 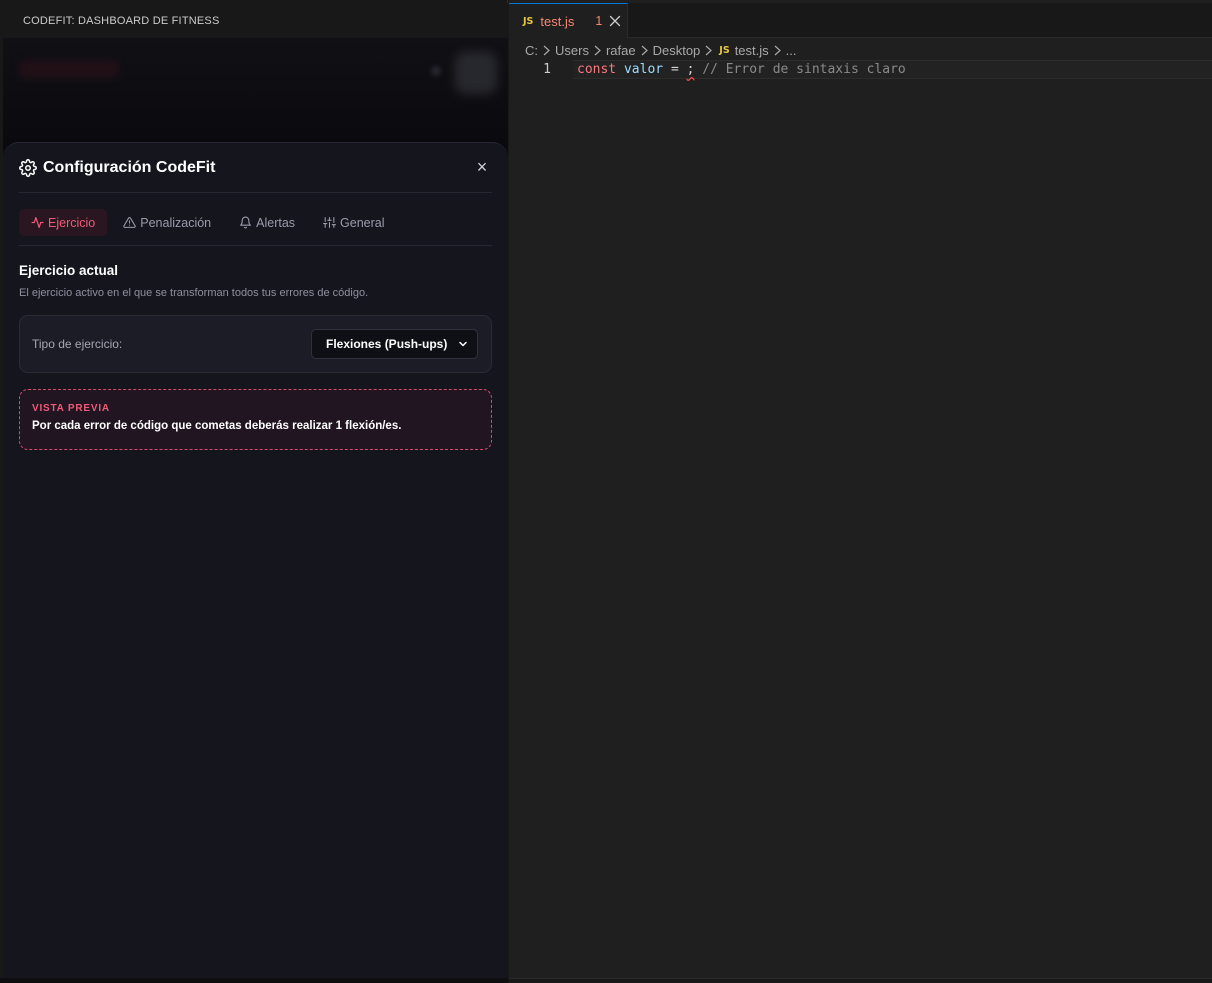 What do you see at coordinates (557, 21) in the screenshot?
I see `editor-tab-filename: test.js` at bounding box center [557, 21].